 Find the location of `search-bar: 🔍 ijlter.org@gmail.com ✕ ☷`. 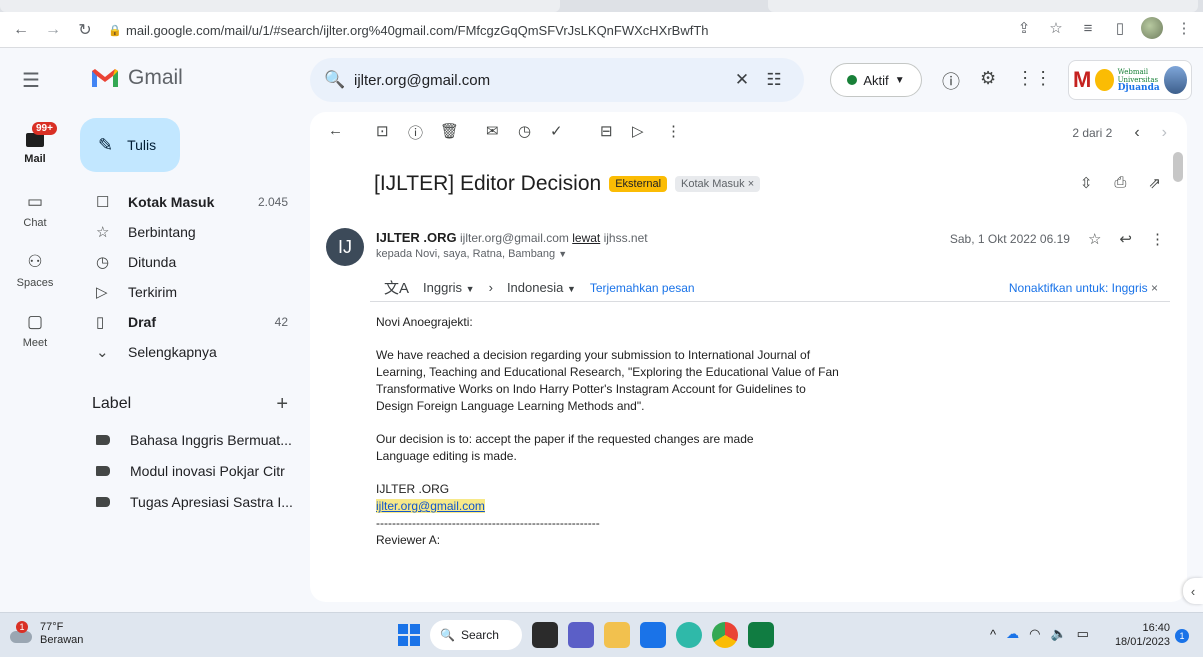

search-bar: 🔍 ijlter.org@gmail.com ✕ ☷ is located at coordinates (557, 80).